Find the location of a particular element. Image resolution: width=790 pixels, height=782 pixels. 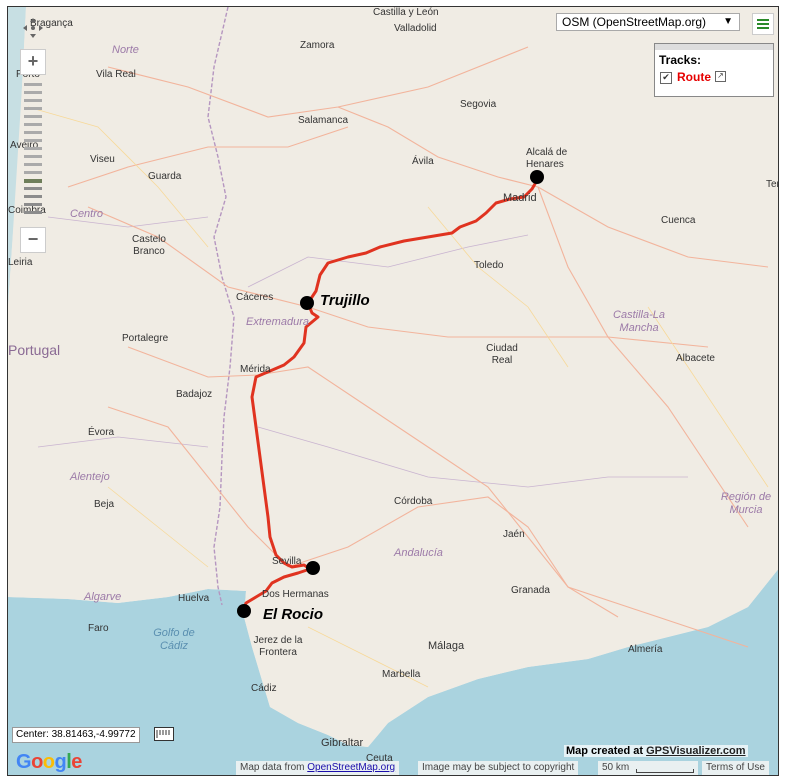

city-label: Ciudad Real is located at coordinates (502, 354).